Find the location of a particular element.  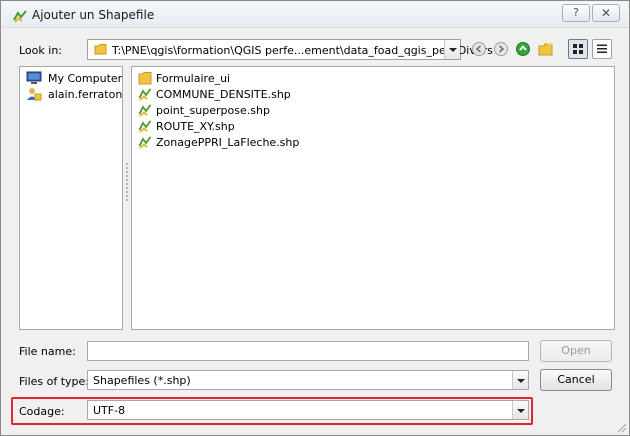

file-name: ZonagePPRI_LaFleche.shp is located at coordinates (228, 142).